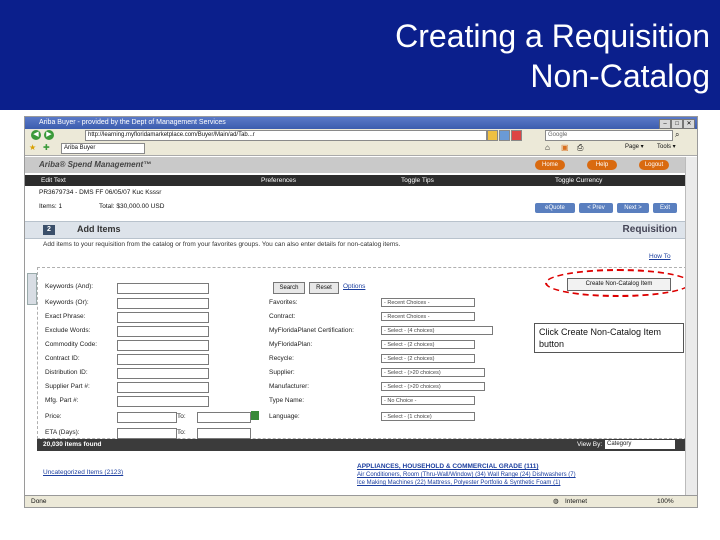 This screenshot has height=540, width=720. I want to click on supplier-part-input, so click(163, 387).